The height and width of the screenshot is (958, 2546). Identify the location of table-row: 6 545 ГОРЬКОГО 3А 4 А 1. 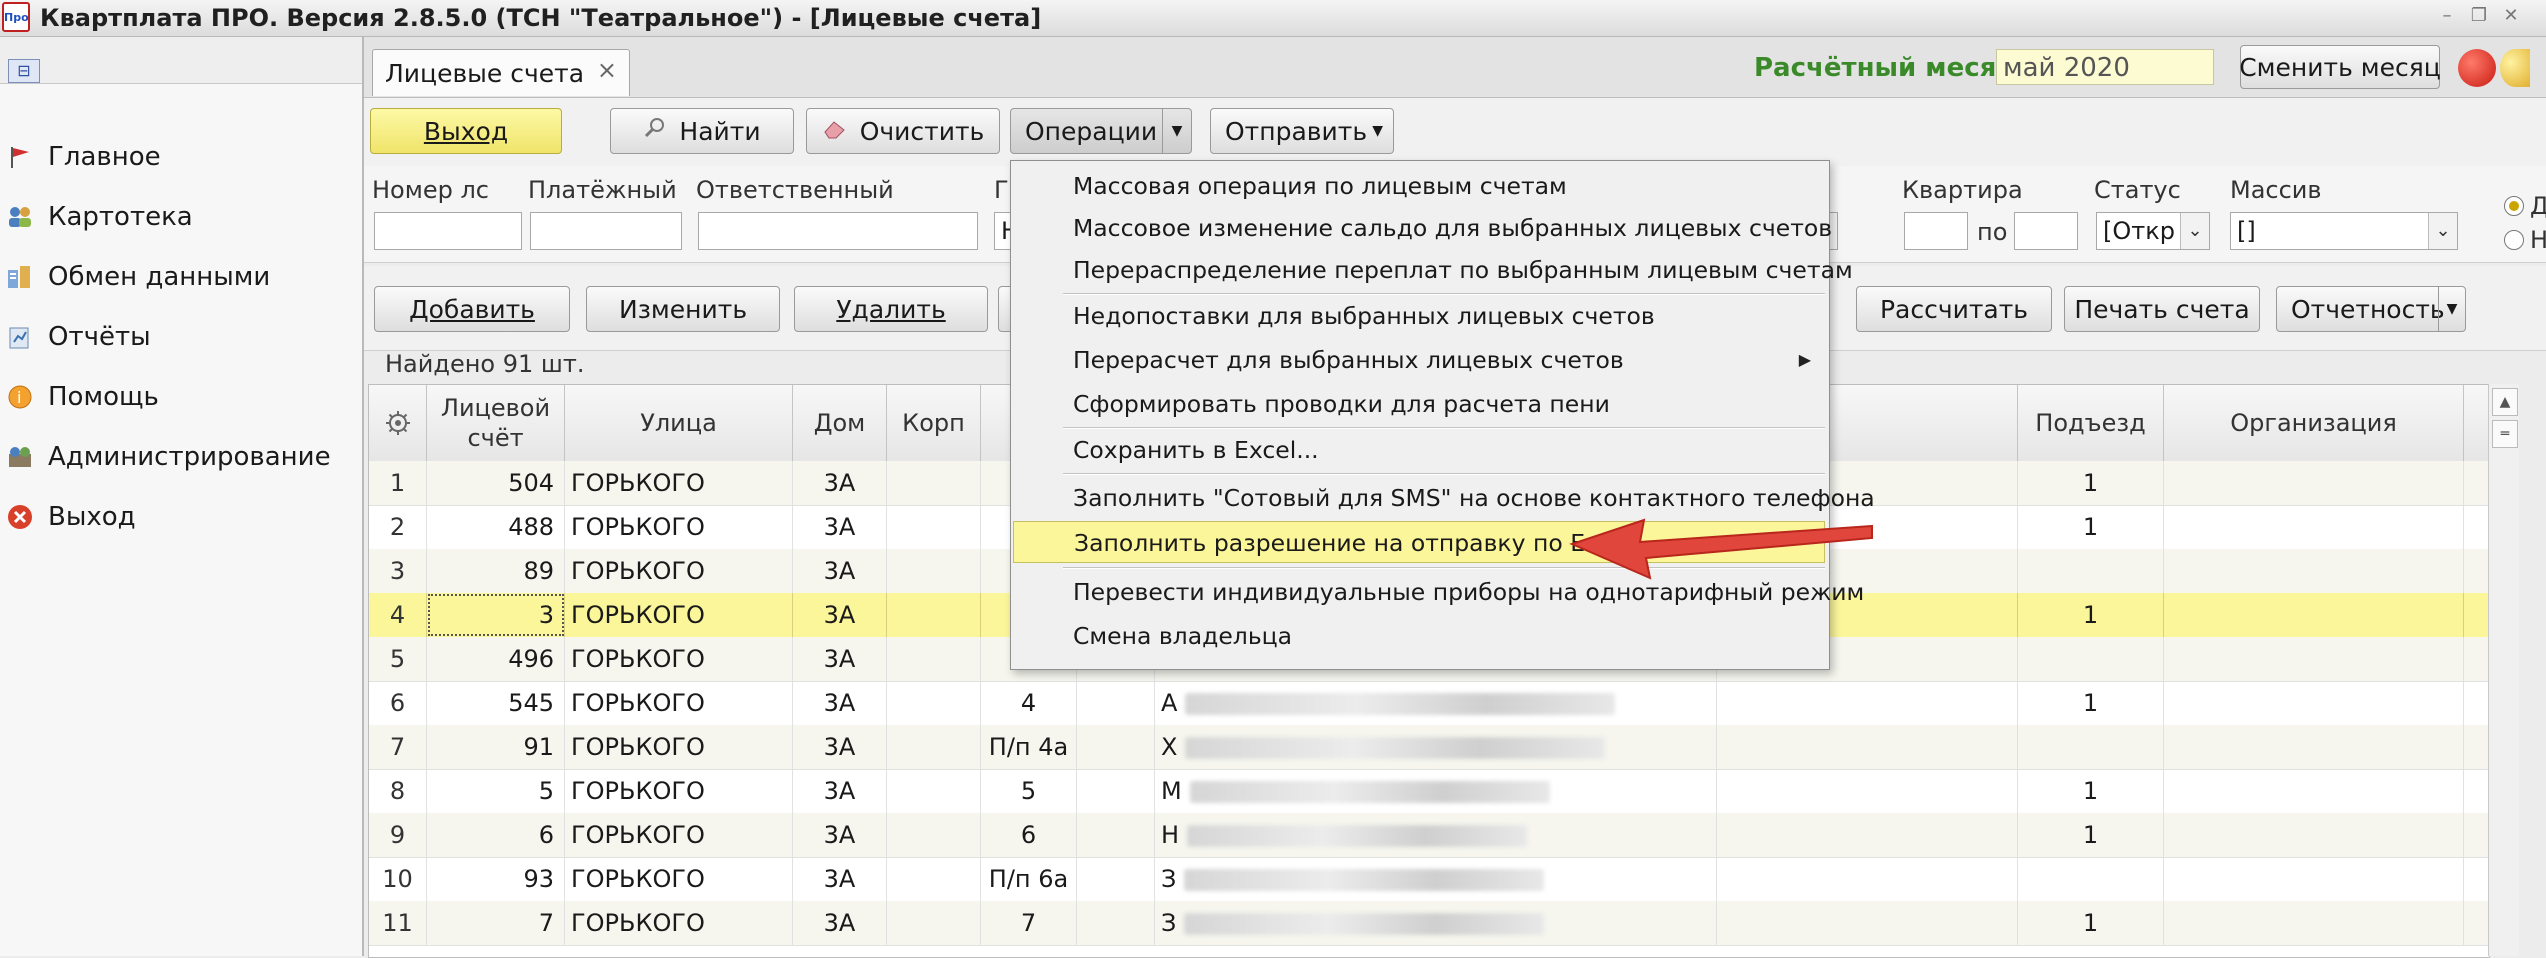
(1429, 703).